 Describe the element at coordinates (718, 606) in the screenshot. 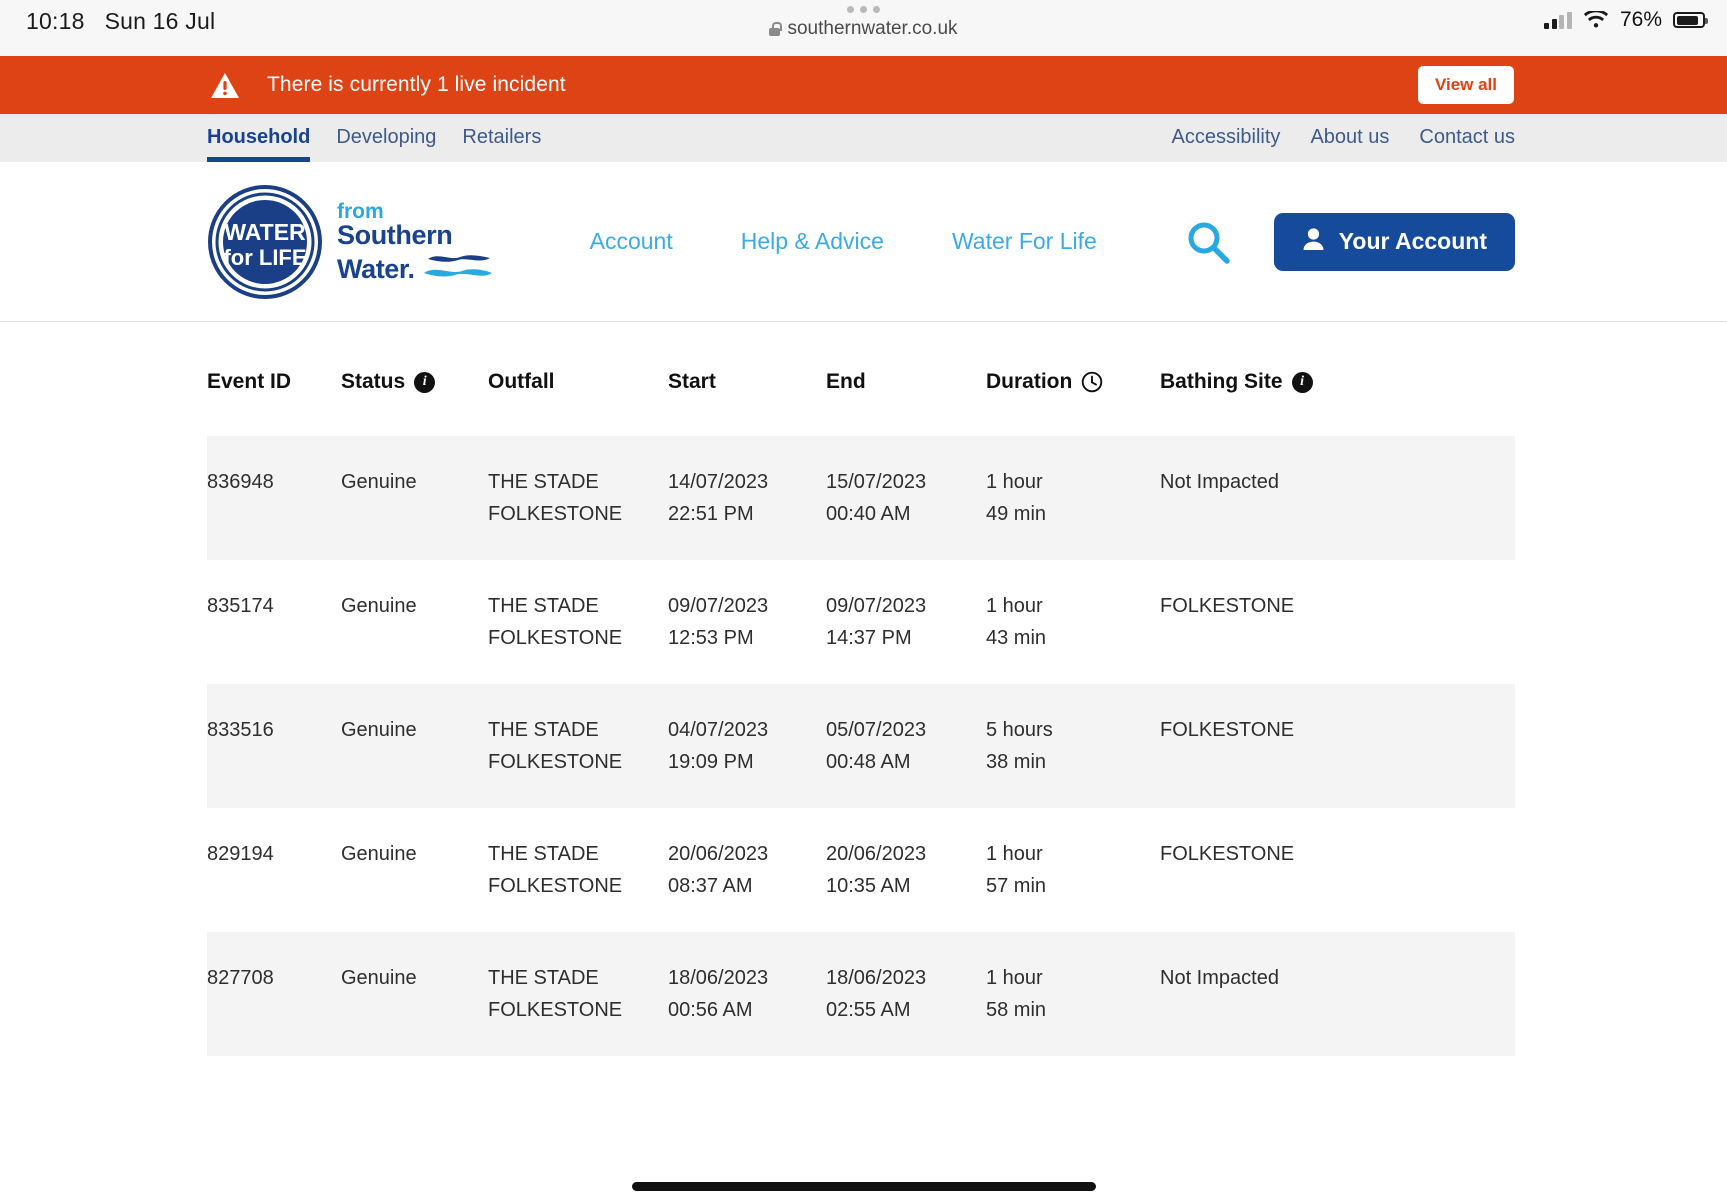

I see `start-date: 09/07/2023` at that location.